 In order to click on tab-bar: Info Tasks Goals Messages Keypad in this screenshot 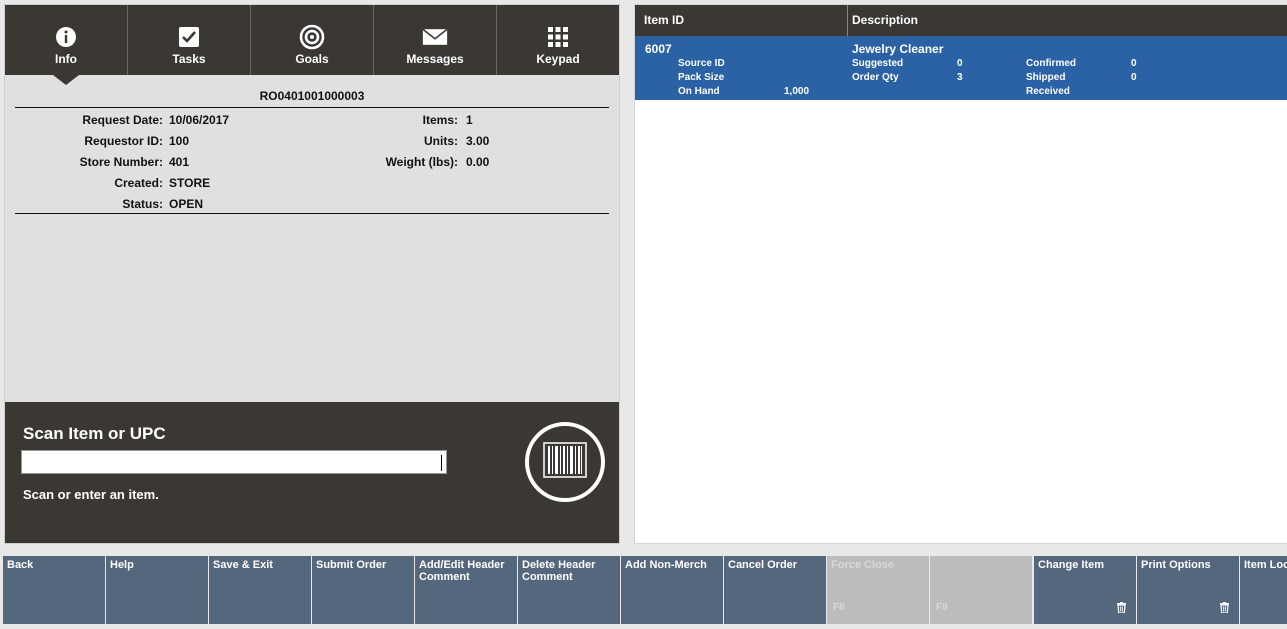, I will do `click(312, 45)`.